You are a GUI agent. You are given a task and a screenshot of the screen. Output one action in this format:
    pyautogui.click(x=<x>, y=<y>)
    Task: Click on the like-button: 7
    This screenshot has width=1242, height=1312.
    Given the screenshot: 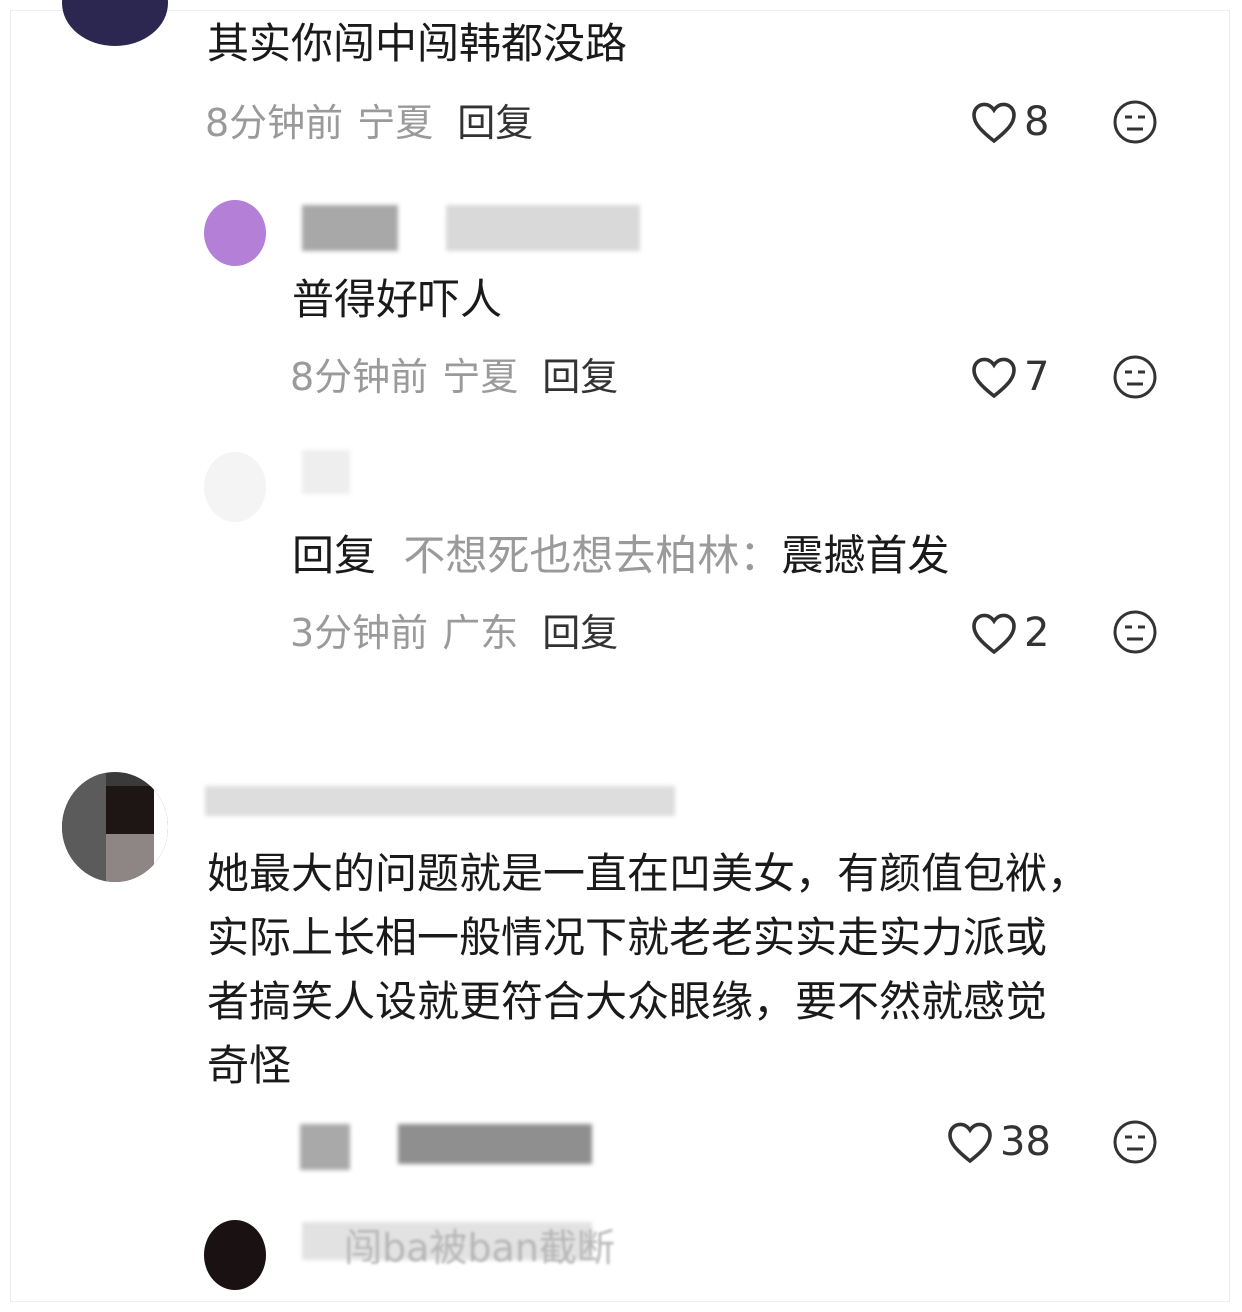 What is the action you would take?
    pyautogui.click(x=1009, y=377)
    